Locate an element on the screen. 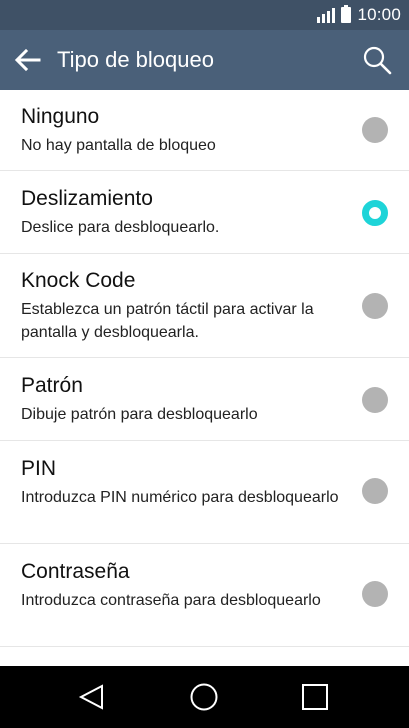  home-circle-icon is located at coordinates (204, 697).